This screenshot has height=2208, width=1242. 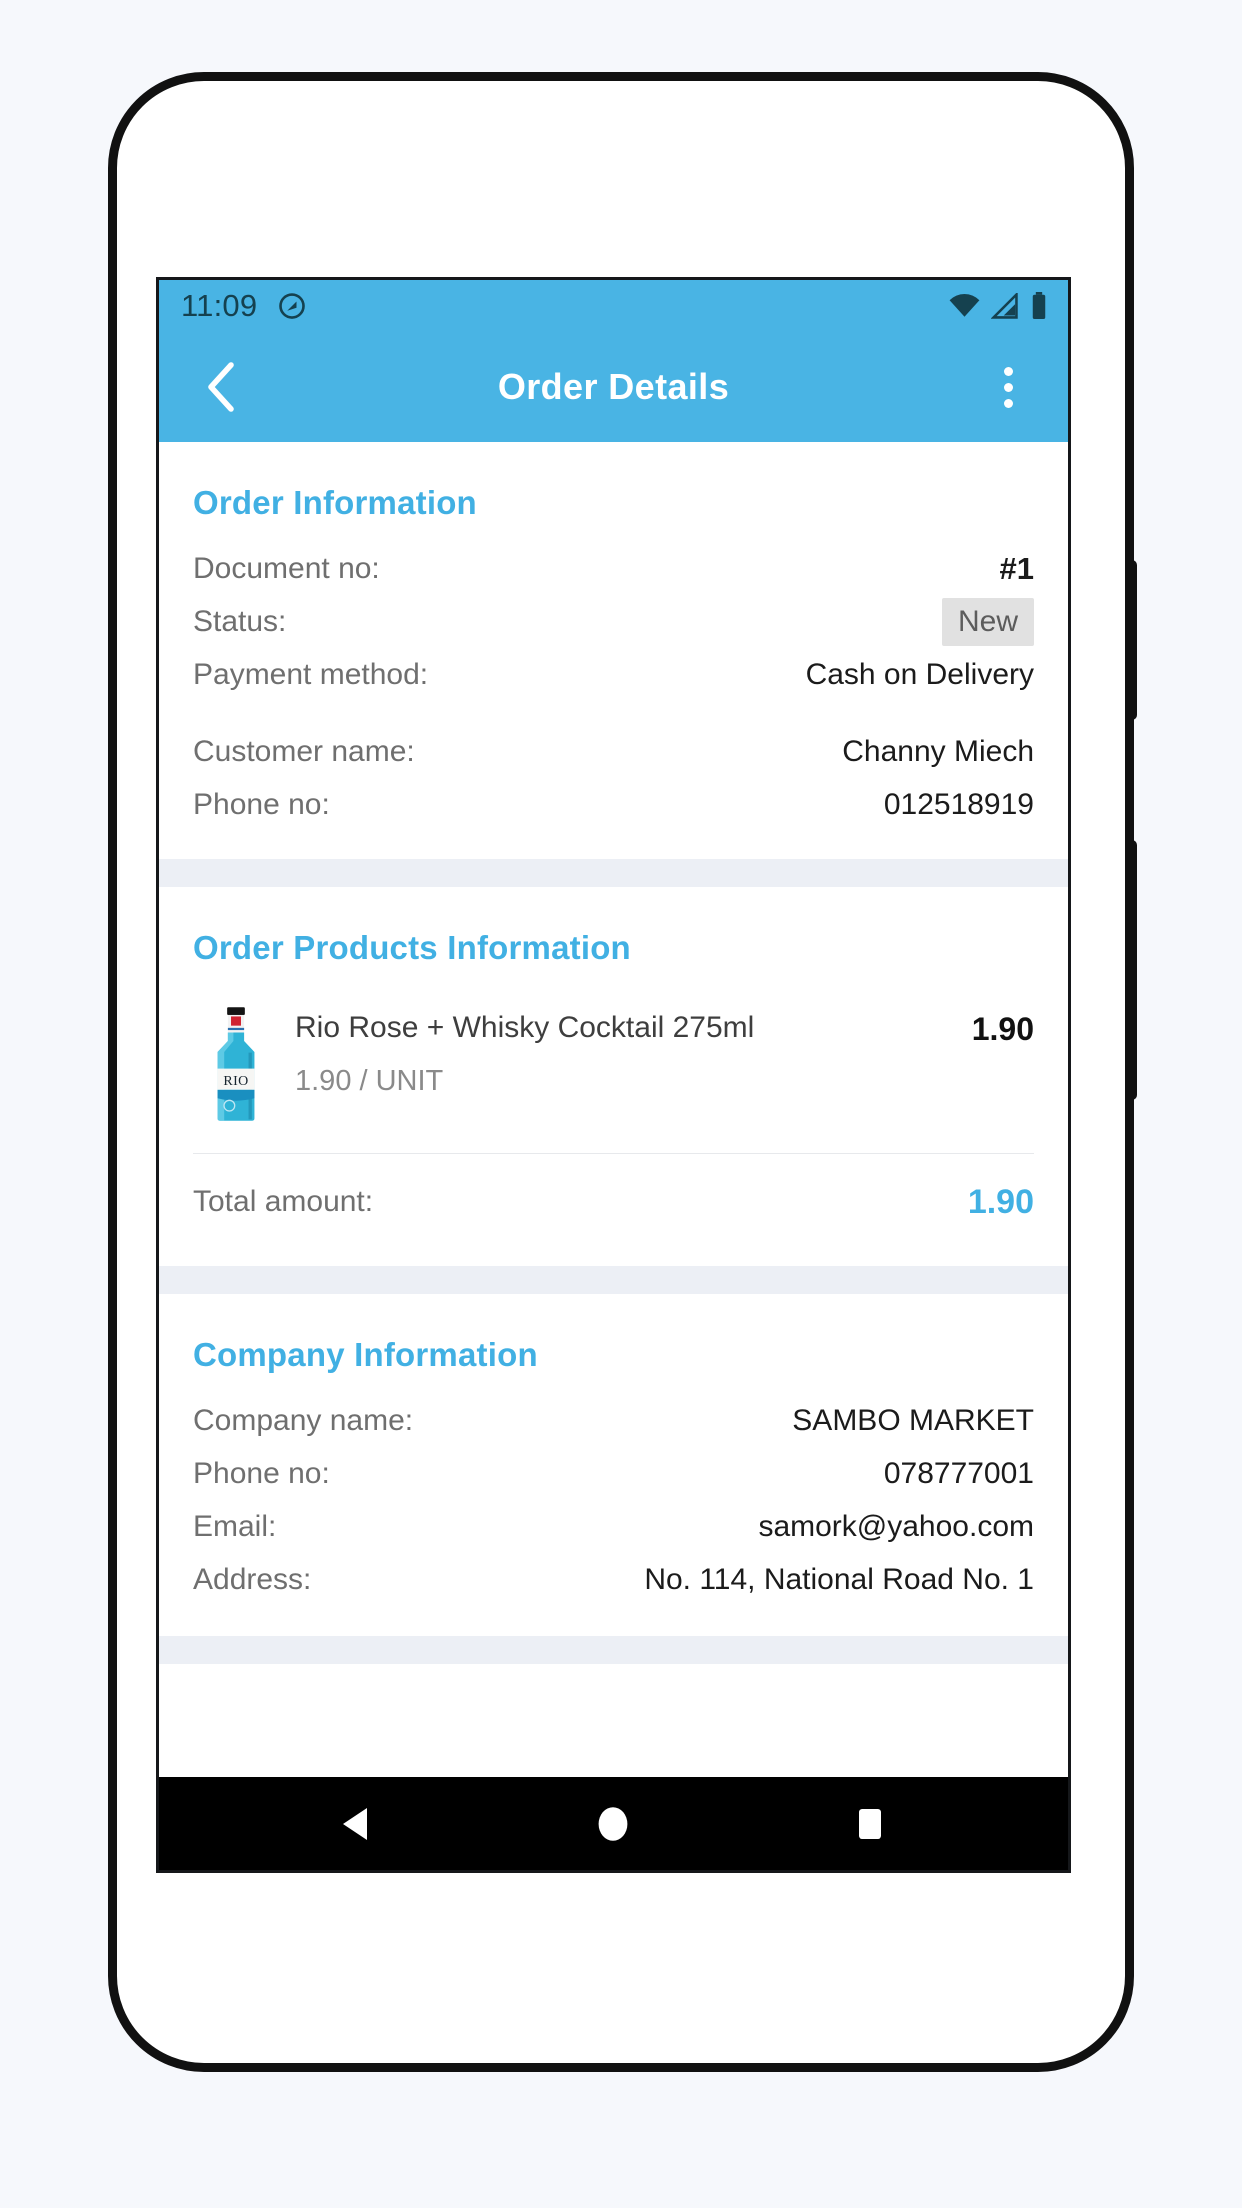 What do you see at coordinates (613, 1202) in the screenshot?
I see `row-total-amount: Total amount: 1.90` at bounding box center [613, 1202].